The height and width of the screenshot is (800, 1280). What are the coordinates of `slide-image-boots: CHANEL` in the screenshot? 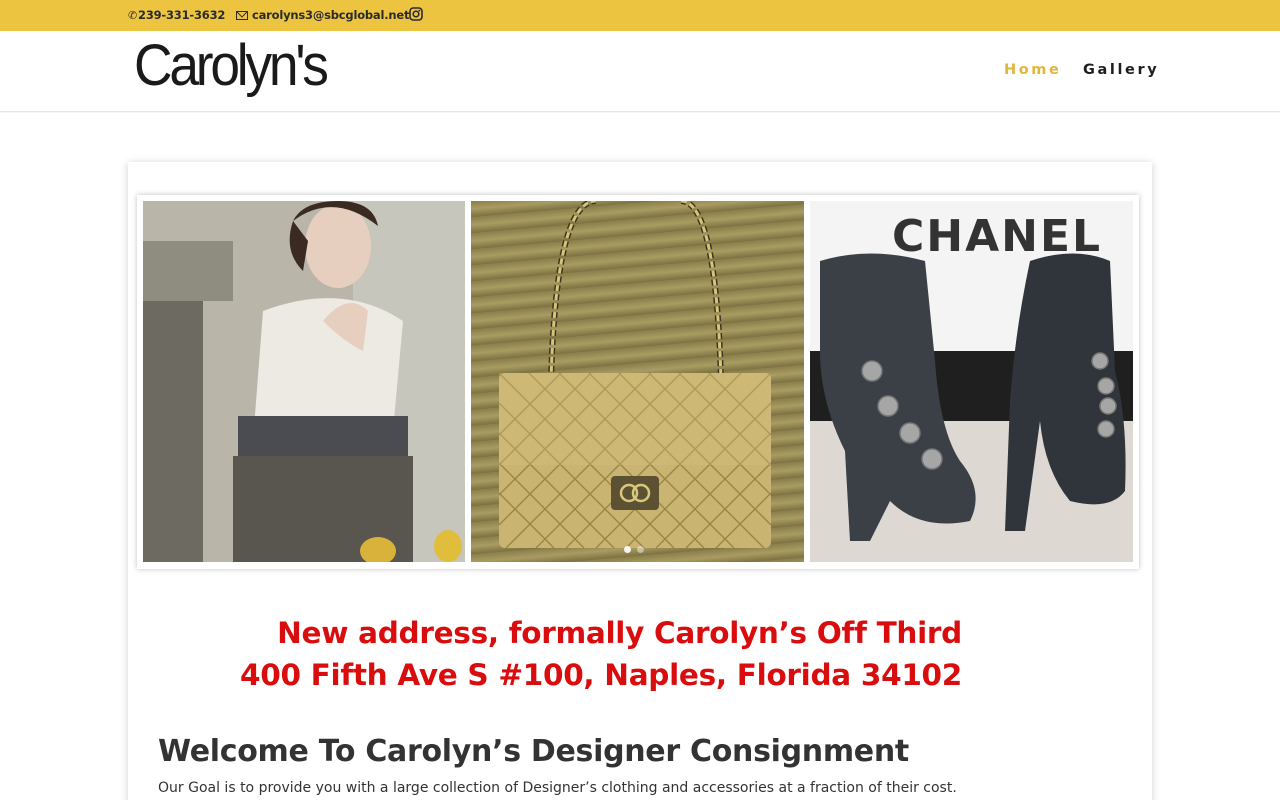 It's located at (971, 381).